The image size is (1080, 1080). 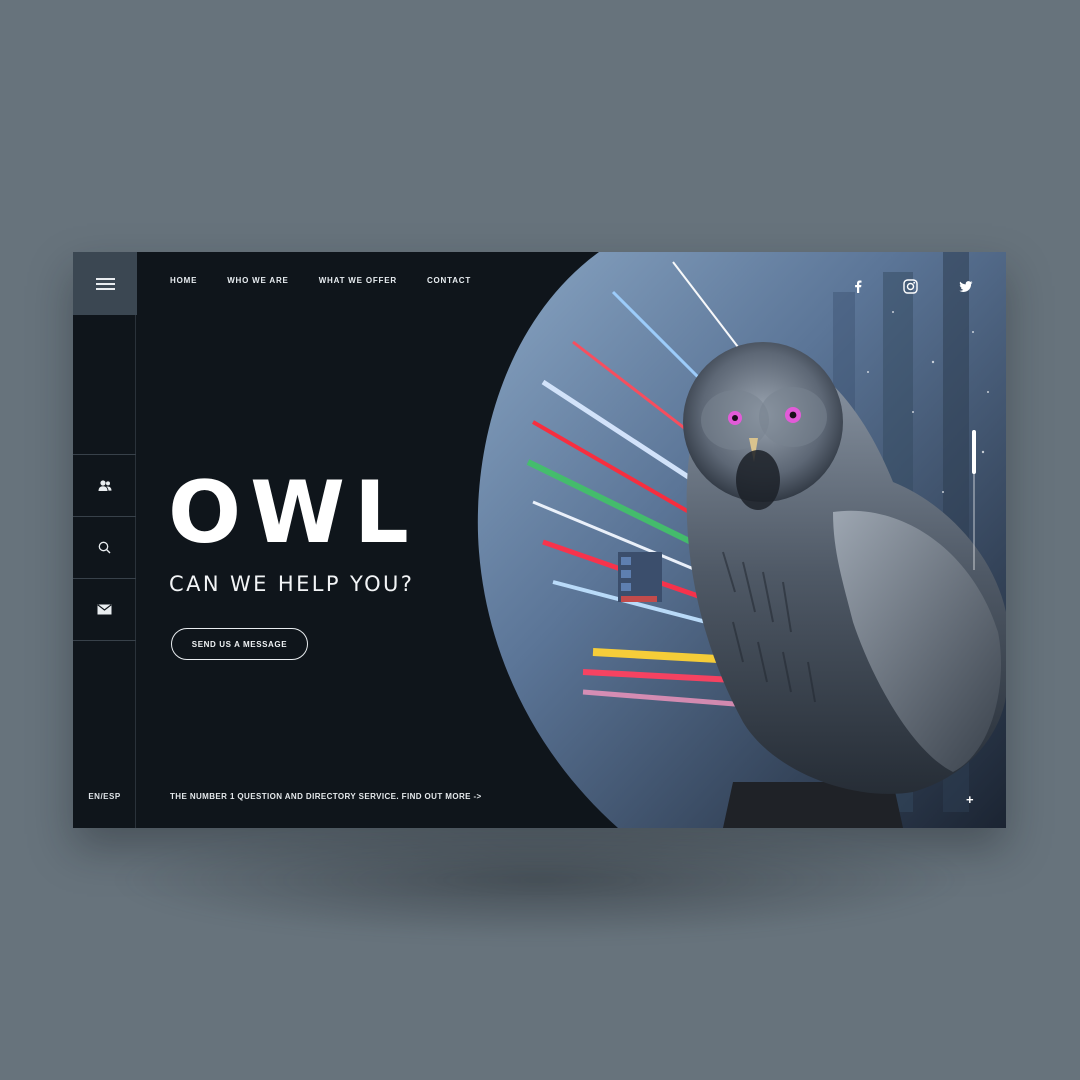 I want to click on hamburger-icon, so click(x=105, y=284).